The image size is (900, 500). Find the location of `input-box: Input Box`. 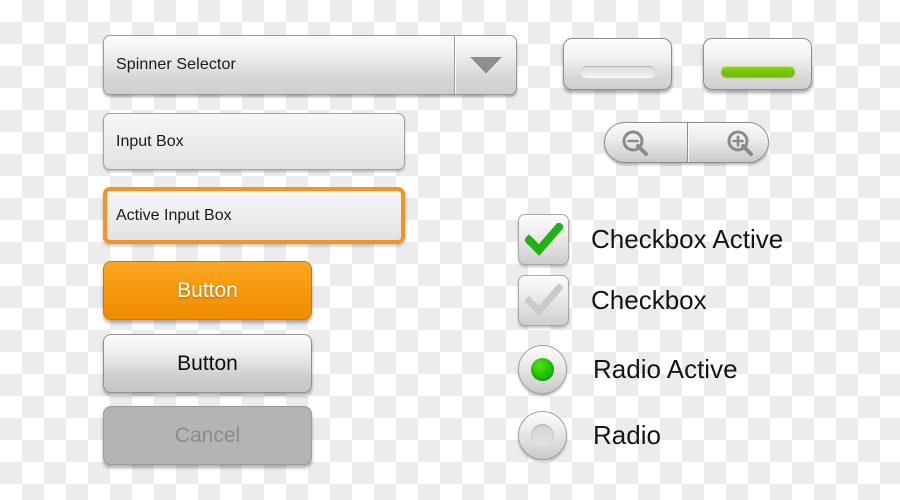

input-box: Input Box is located at coordinates (254, 141).